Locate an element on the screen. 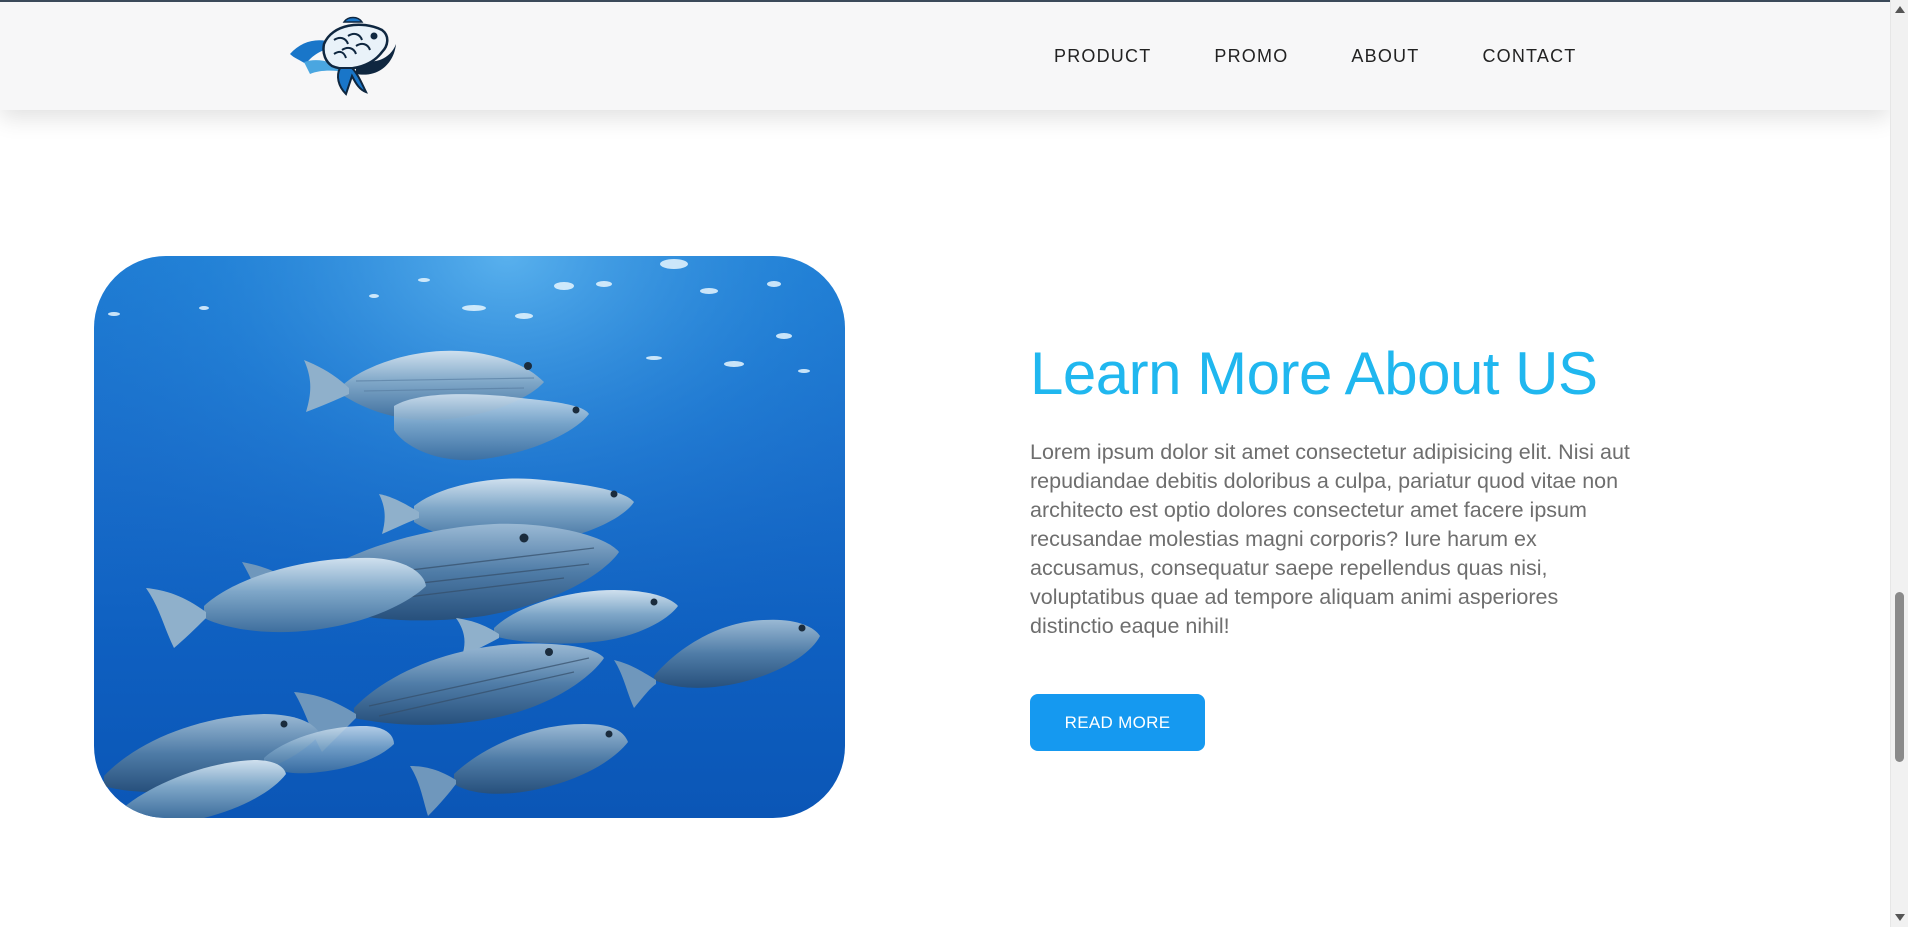  nav-item-about: ABOUT is located at coordinates (1385, 56).